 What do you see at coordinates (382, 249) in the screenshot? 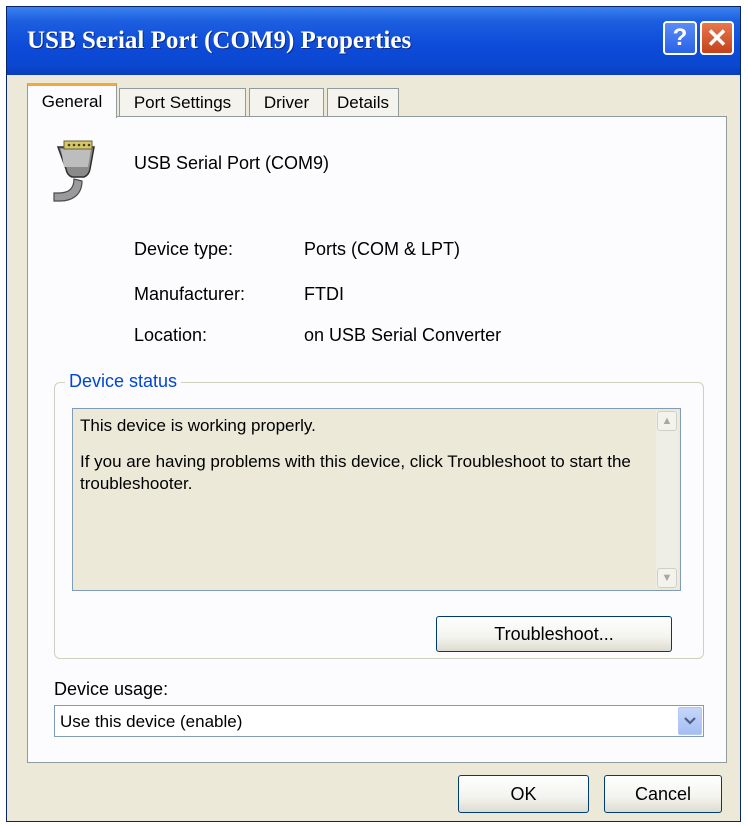
I see `device-type-value: Ports (COM & LPT)` at bounding box center [382, 249].